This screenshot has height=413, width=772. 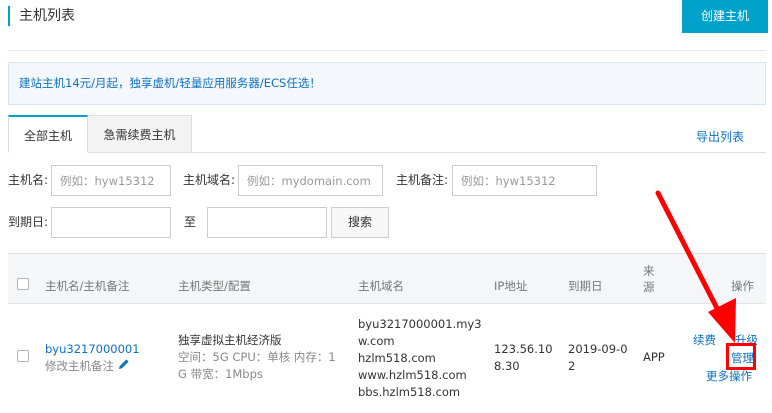 I want to click on renew-link: 续费, so click(x=704, y=340).